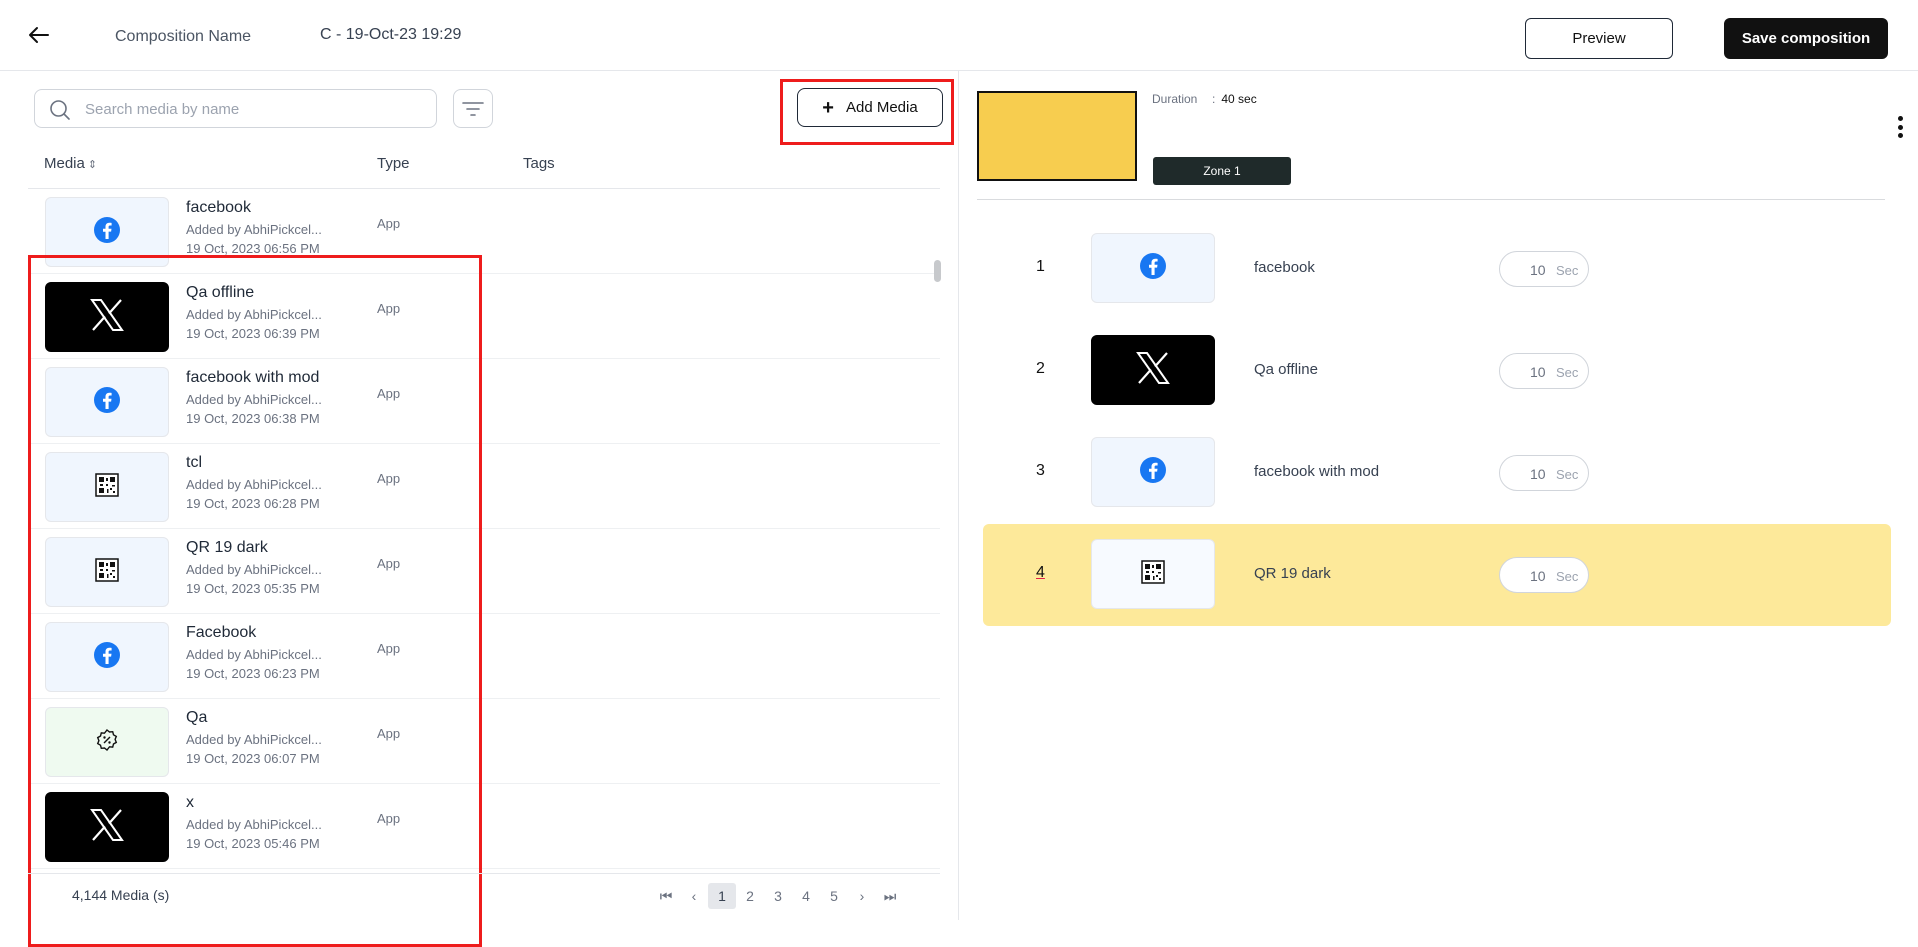 The height and width of the screenshot is (947, 1918). What do you see at coordinates (937, 271) in the screenshot?
I see `media-list-scrollbar` at bounding box center [937, 271].